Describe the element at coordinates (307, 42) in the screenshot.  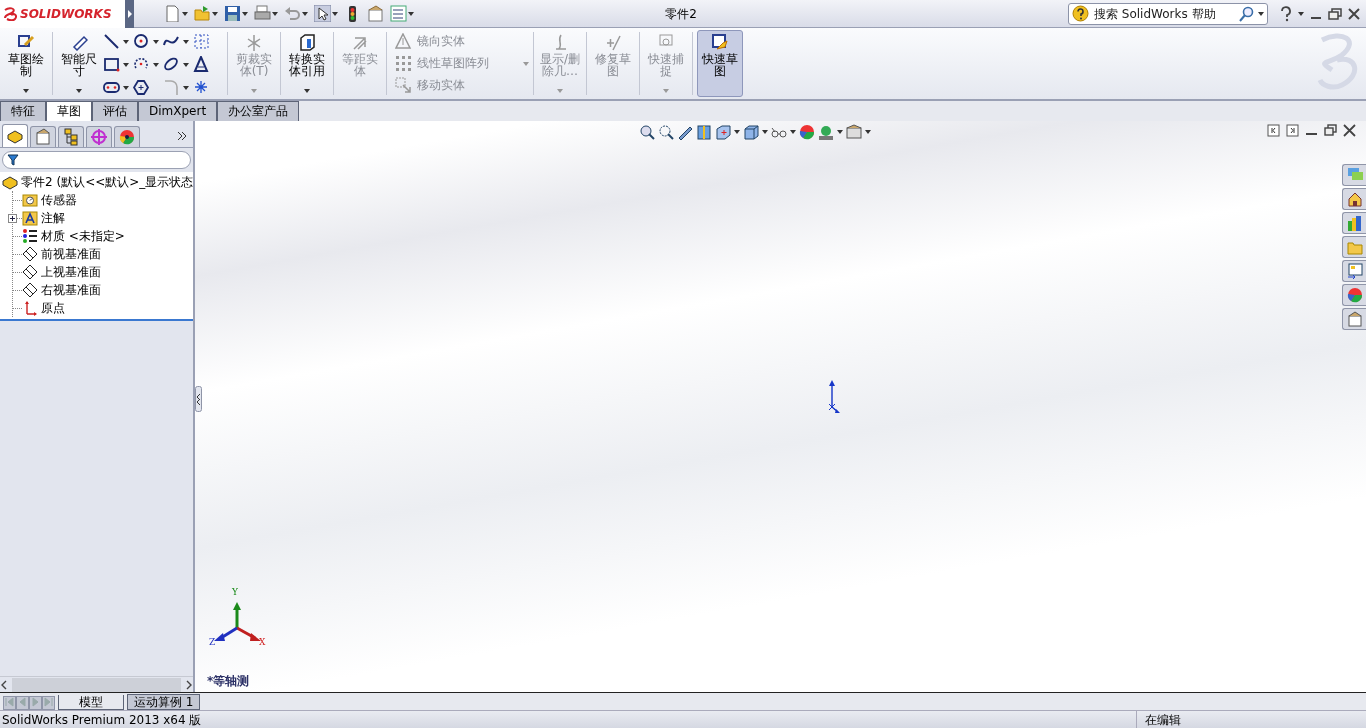
I see `convert-entities-icon` at that location.